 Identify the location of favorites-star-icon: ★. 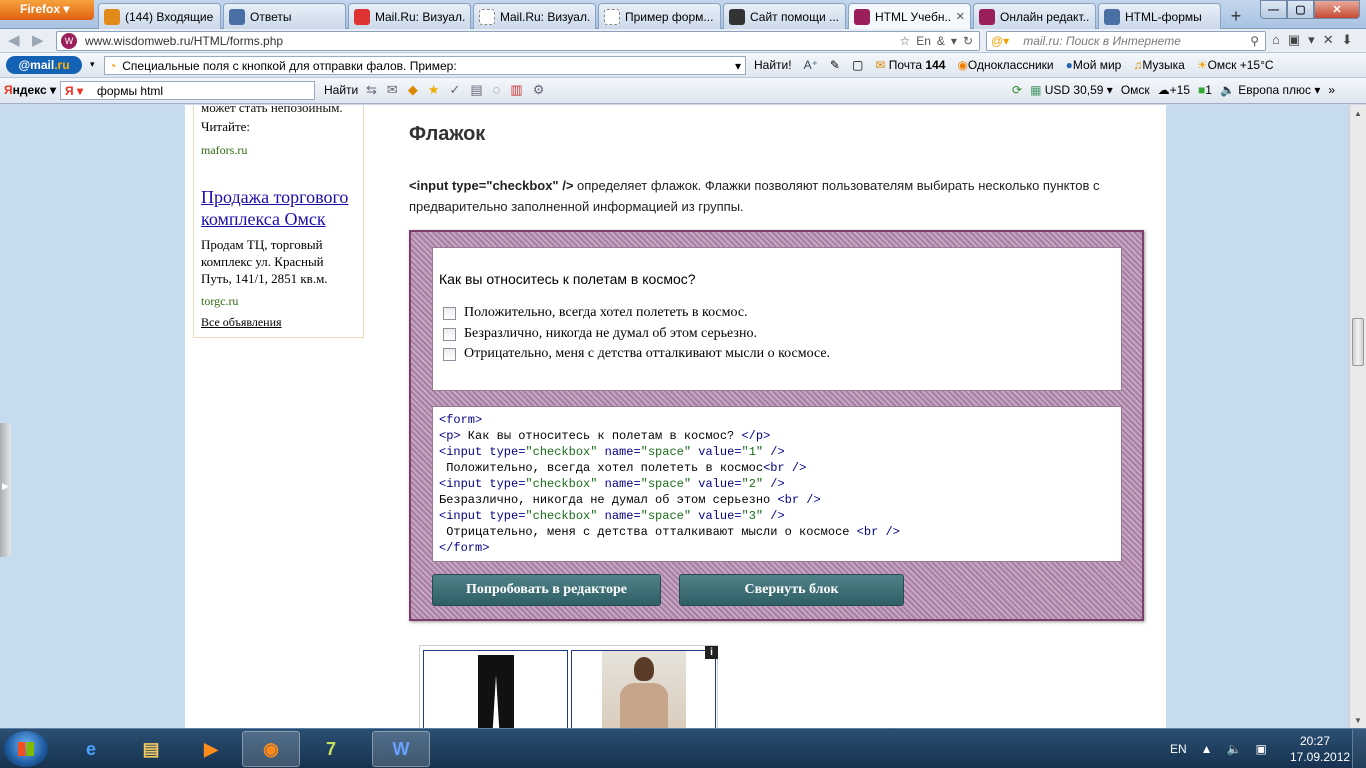
(434, 90).